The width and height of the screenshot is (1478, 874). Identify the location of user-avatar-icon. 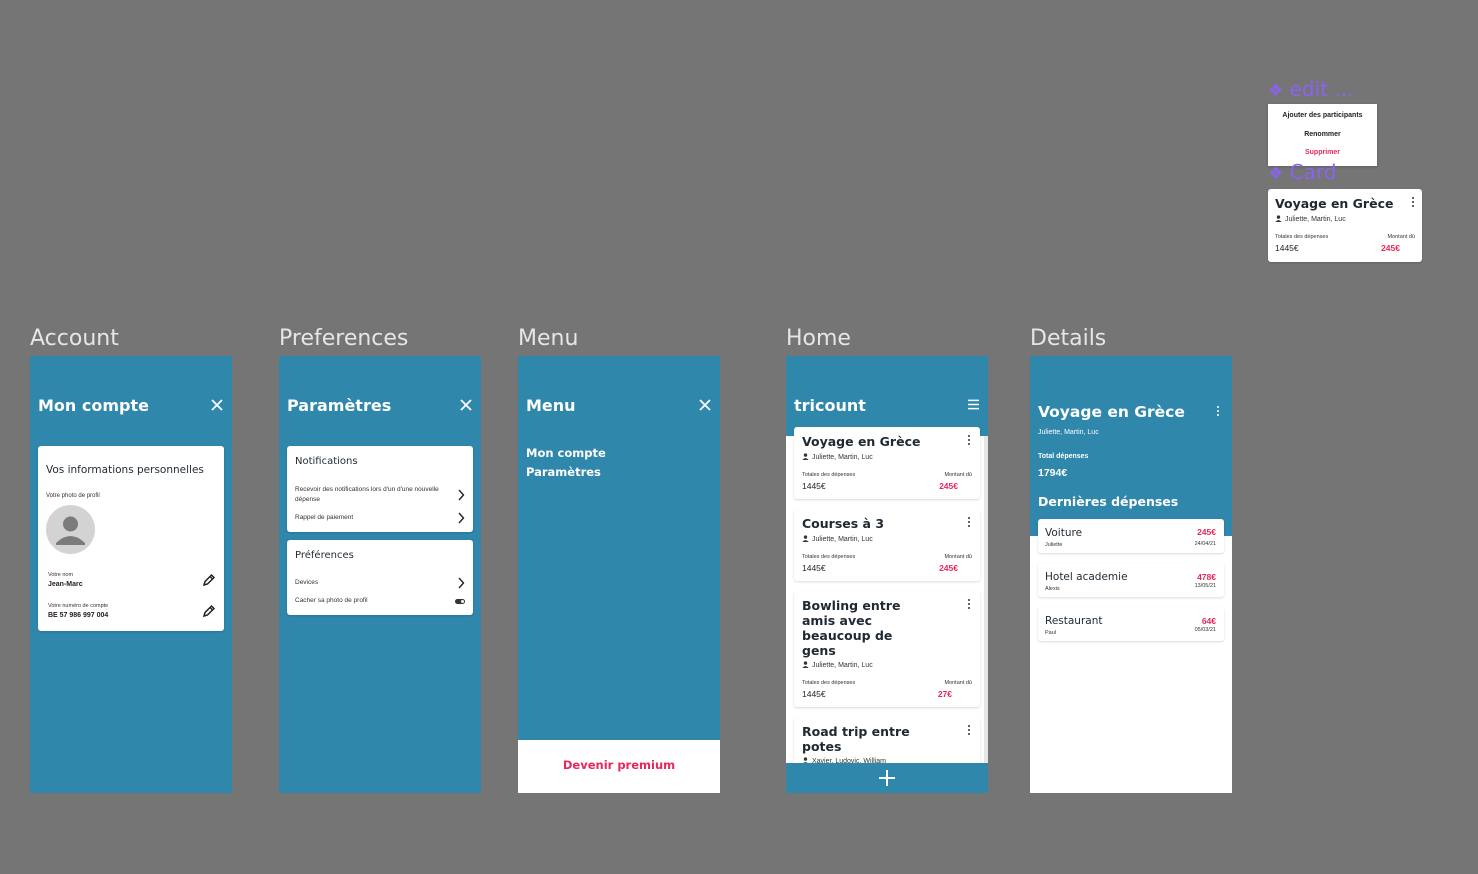
(70, 530).